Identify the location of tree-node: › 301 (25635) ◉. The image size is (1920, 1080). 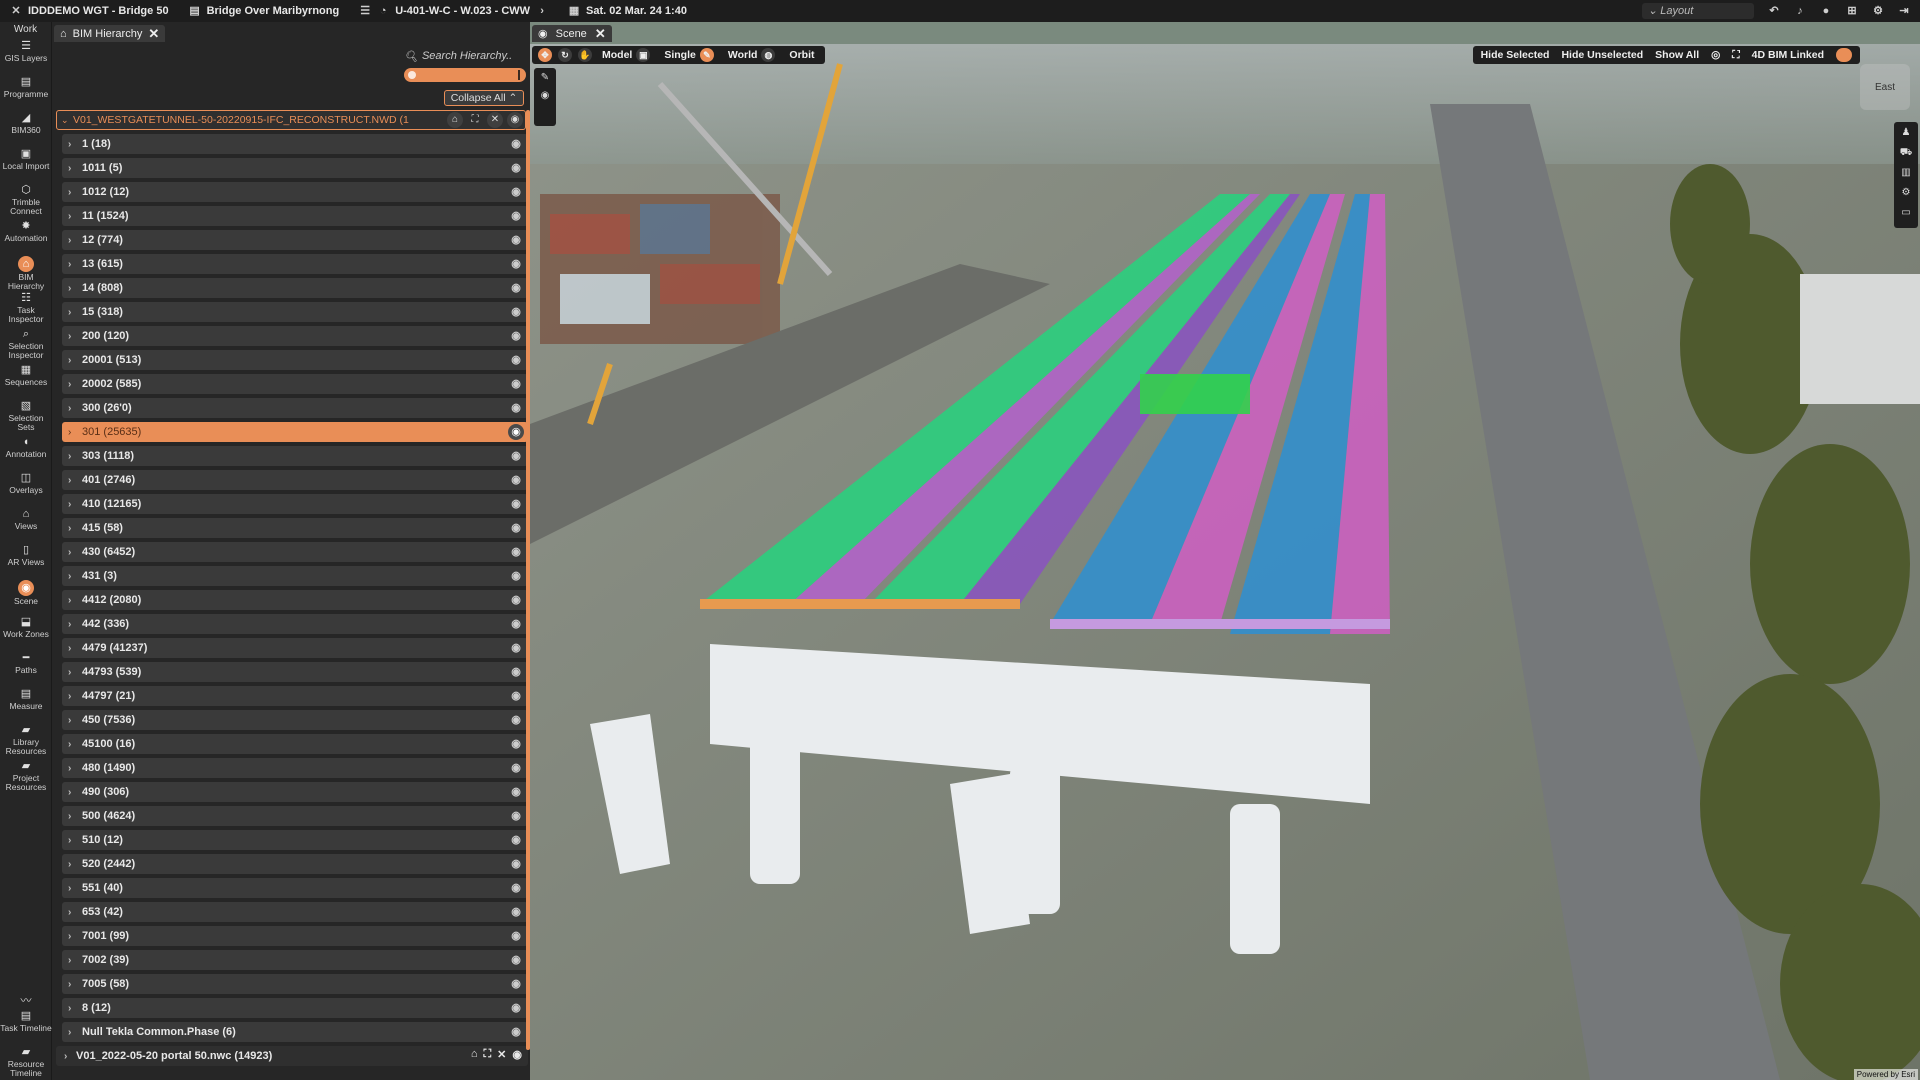
(295, 432).